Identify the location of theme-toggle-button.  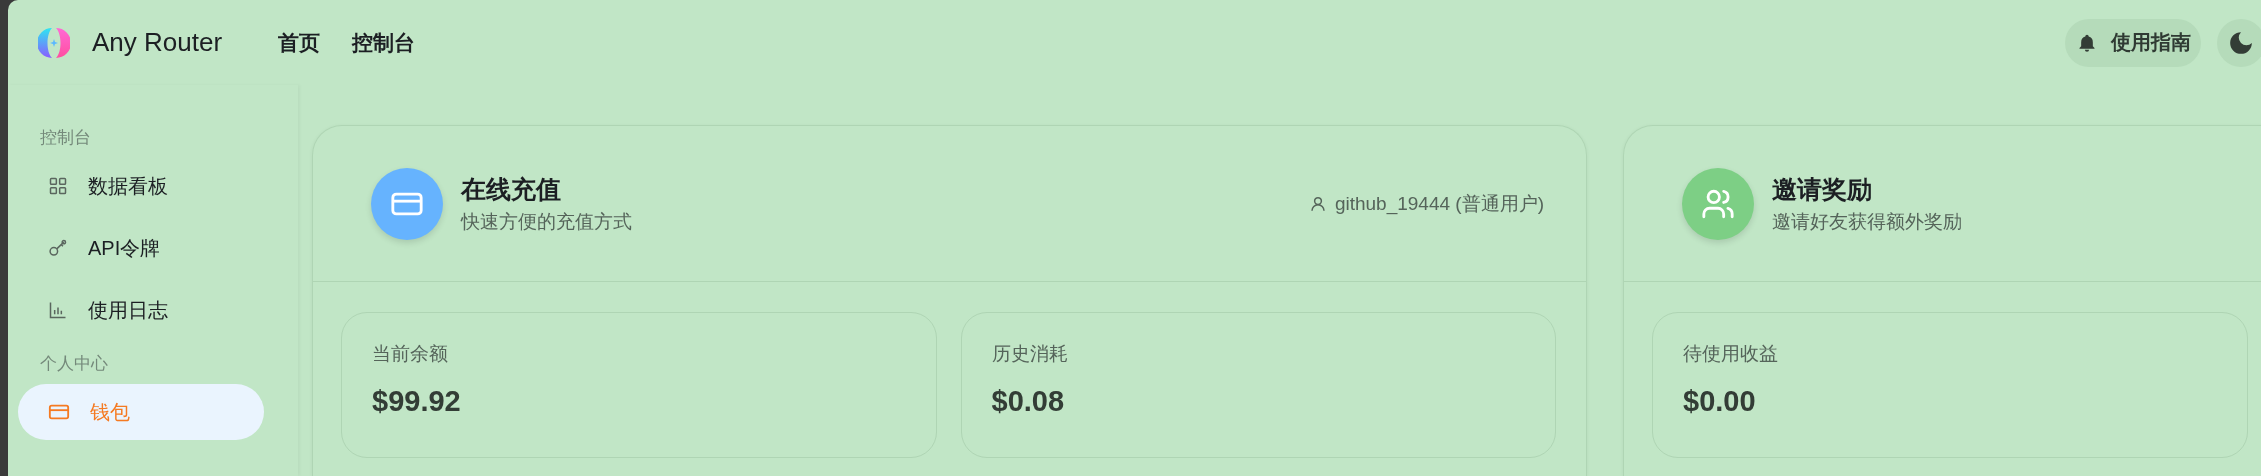
(2239, 42).